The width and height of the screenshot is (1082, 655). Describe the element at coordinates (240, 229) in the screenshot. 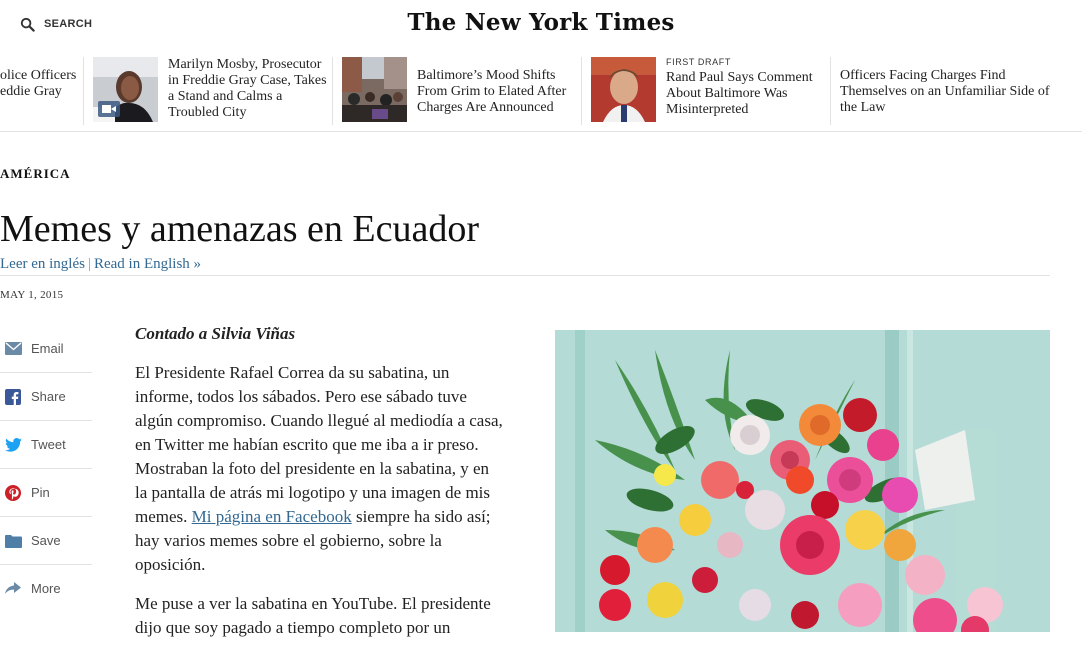

I see `article-headline: Memes y amenazas en Ecuador` at that location.